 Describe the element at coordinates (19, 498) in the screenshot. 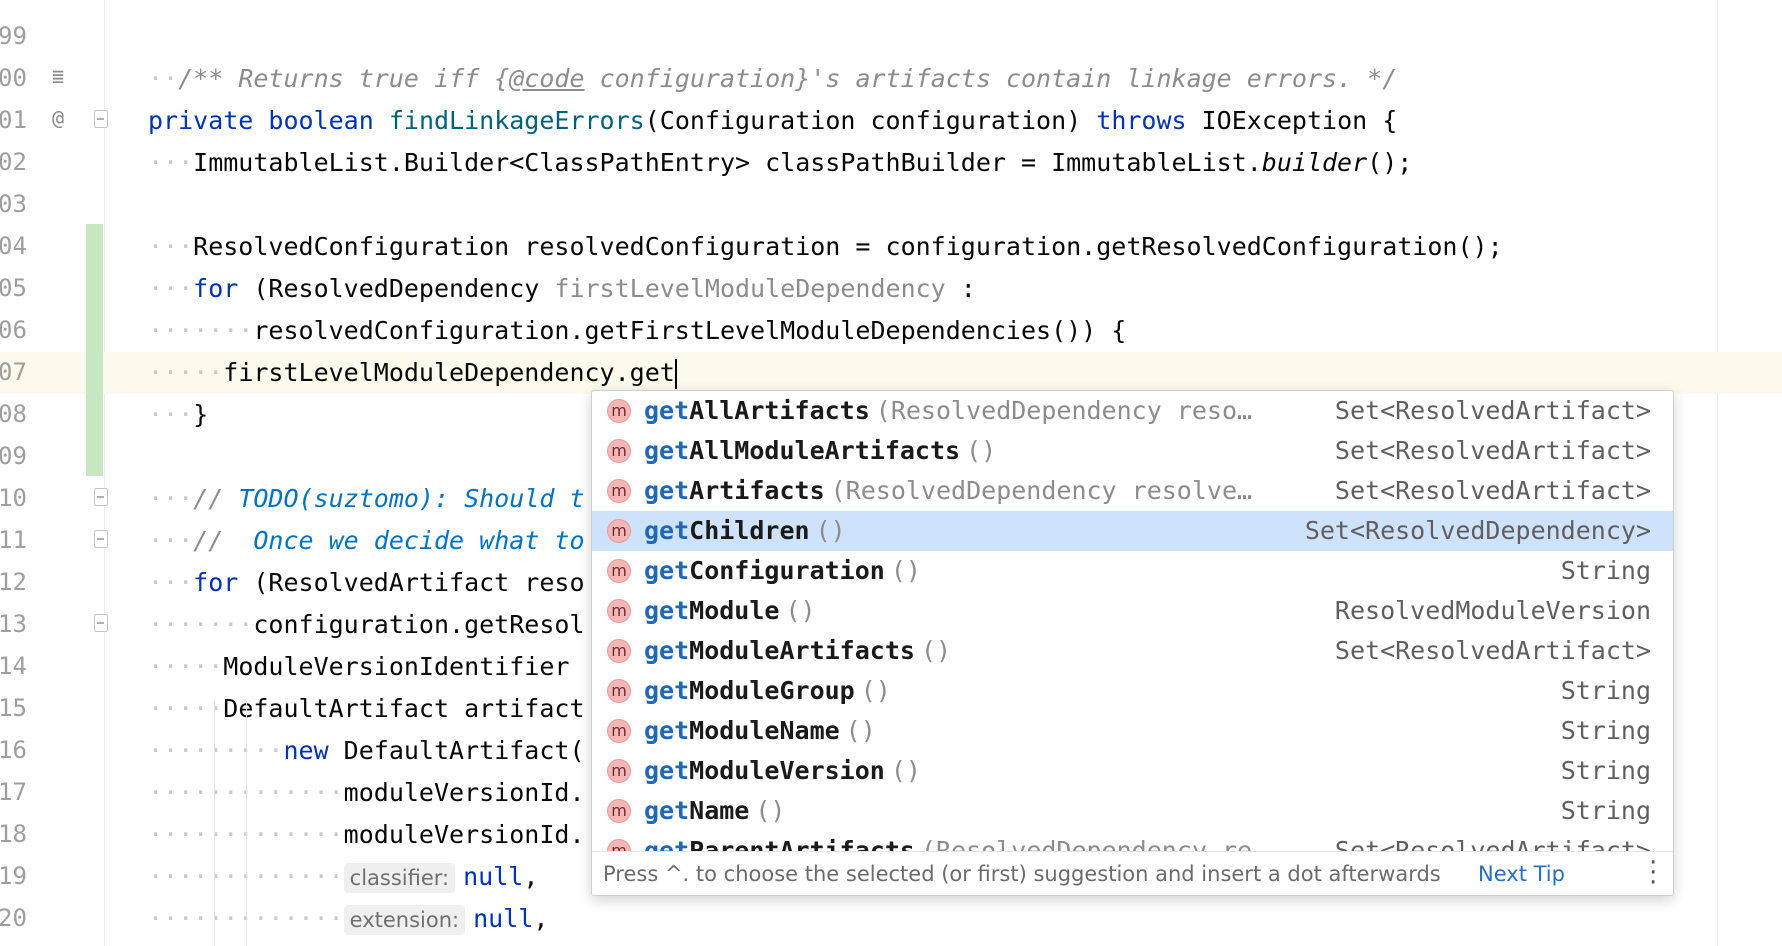

I see `line-number: 10` at that location.